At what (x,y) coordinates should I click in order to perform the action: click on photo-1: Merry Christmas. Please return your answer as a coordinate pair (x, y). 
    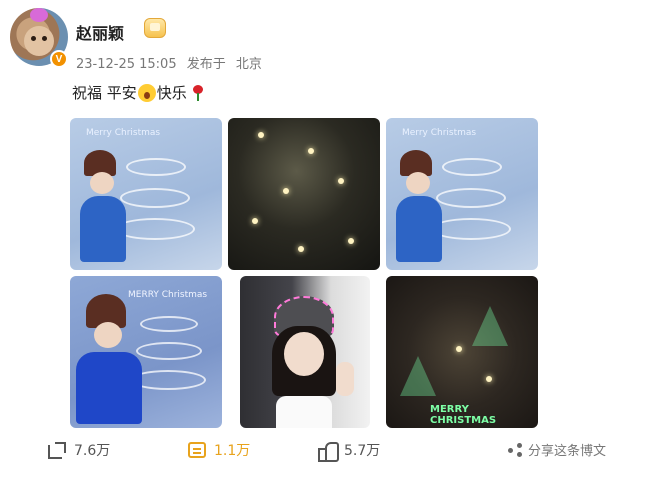
    Looking at the image, I should click on (146, 194).